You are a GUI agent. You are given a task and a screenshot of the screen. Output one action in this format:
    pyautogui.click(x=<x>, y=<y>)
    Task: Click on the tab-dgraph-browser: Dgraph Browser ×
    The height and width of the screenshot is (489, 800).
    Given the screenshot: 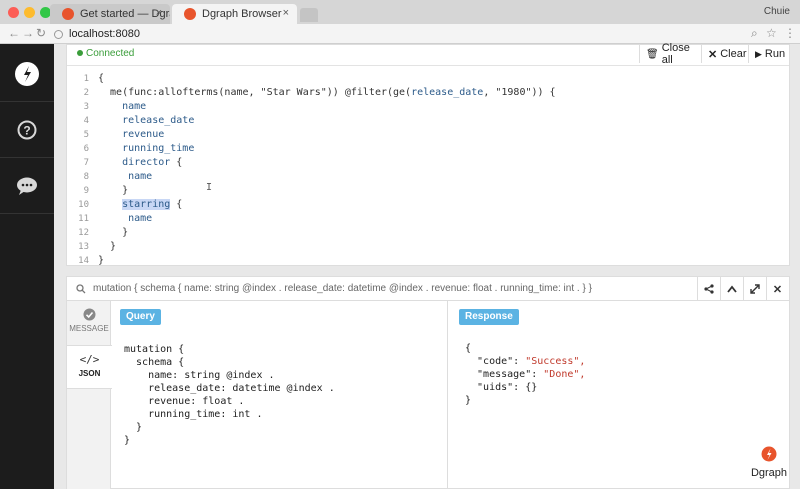 What is the action you would take?
    pyautogui.click(x=234, y=14)
    